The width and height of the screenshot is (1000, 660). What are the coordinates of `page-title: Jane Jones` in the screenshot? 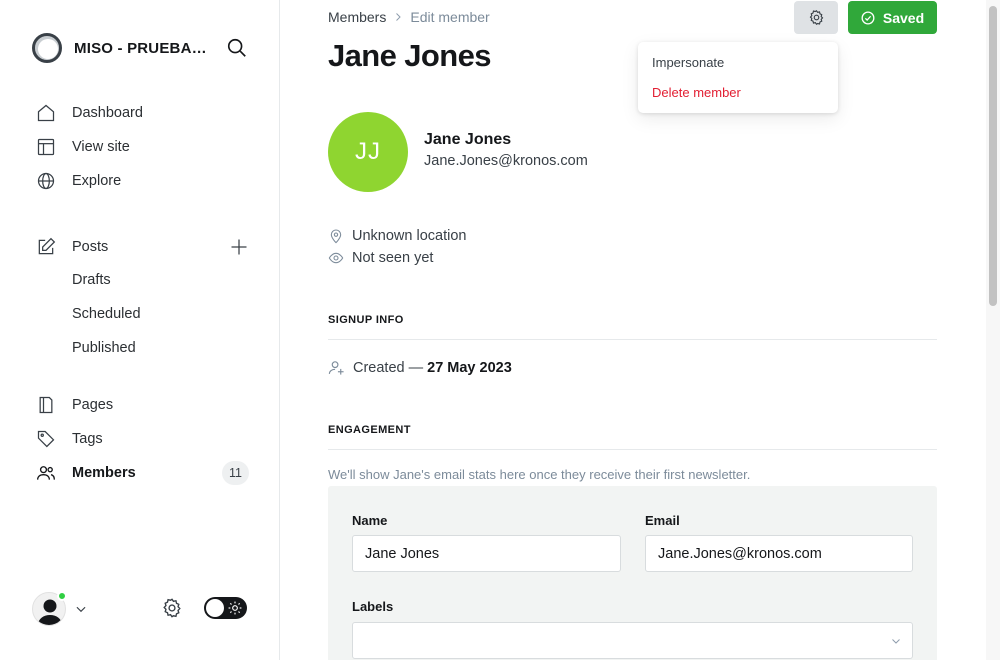 It's located at (409, 55).